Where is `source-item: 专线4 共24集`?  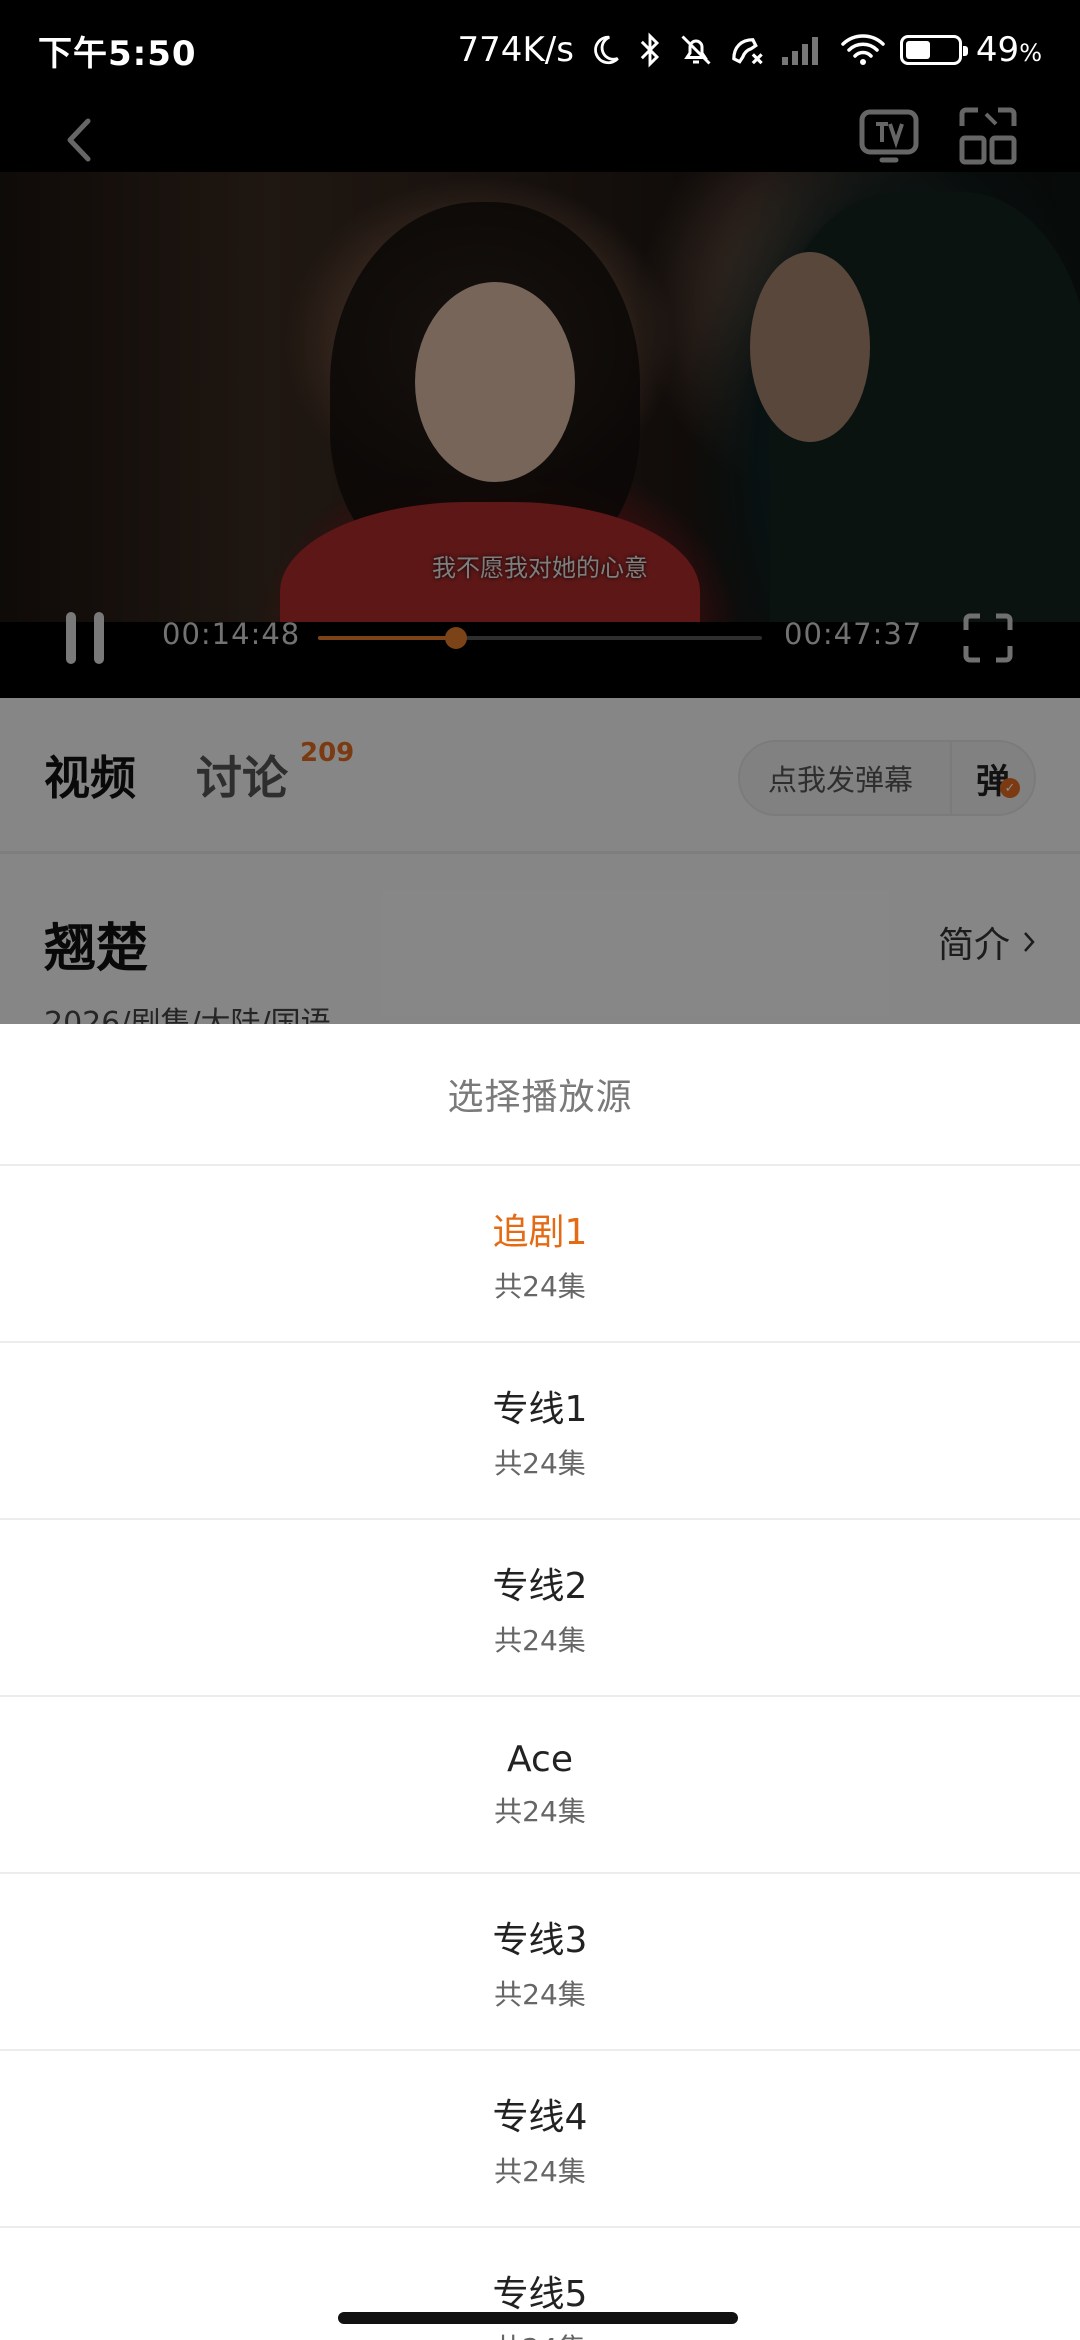 source-item: 专线4 共24集 is located at coordinates (540, 2139).